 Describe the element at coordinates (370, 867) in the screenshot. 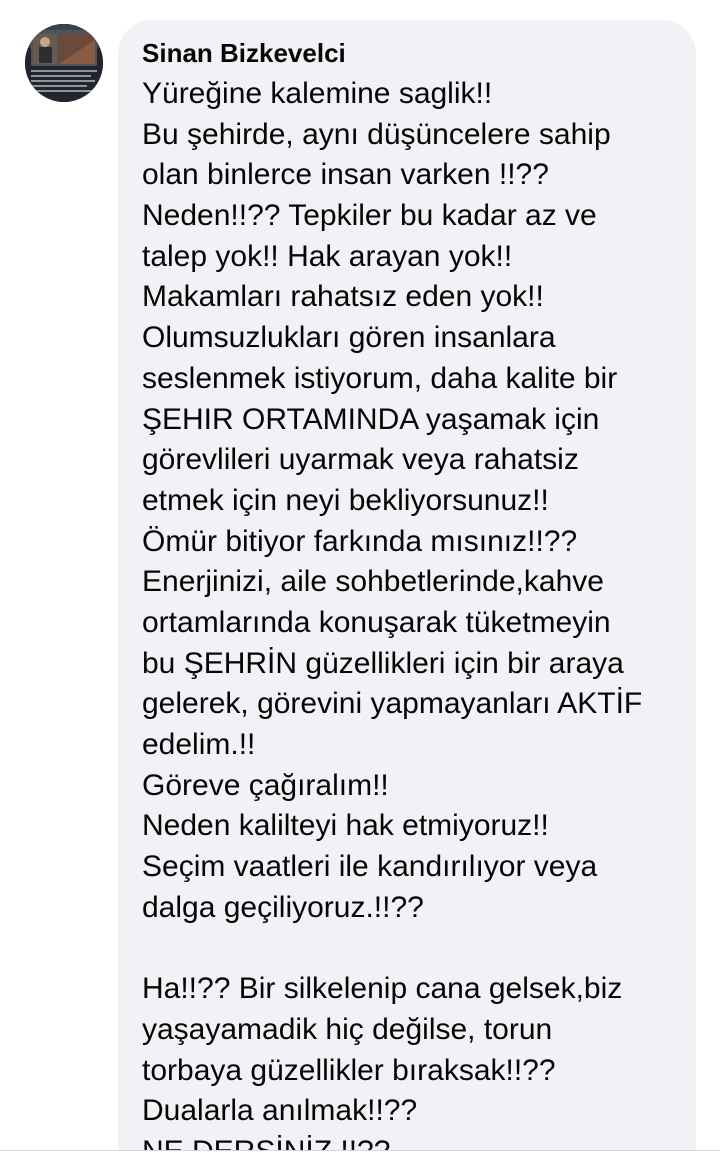

I see `comment-line: Seçim vaatleri ile kandırılıyor veya` at that location.